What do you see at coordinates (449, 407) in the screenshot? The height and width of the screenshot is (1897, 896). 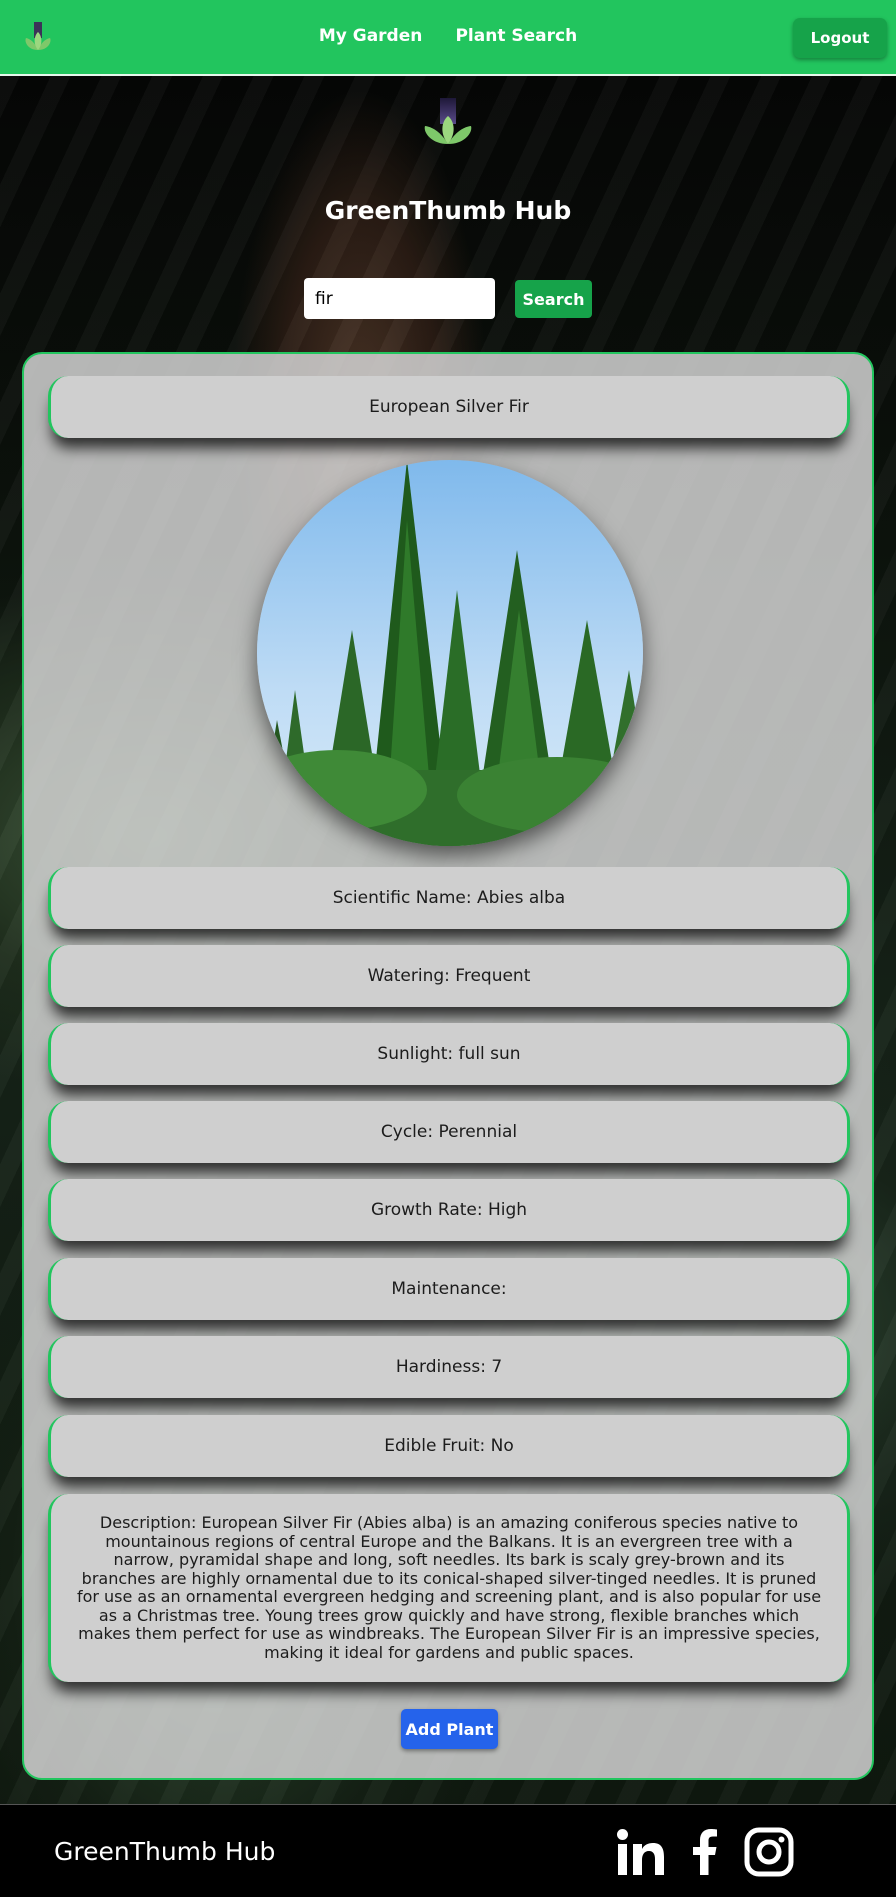 I see `plant-common-name: European Silver Fir` at bounding box center [449, 407].